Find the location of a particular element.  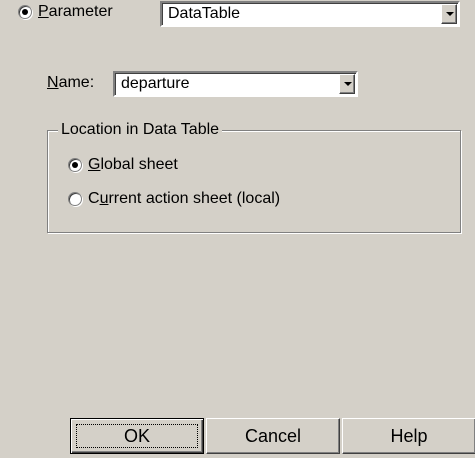

parameter-label: Parameter is located at coordinates (75, 12).